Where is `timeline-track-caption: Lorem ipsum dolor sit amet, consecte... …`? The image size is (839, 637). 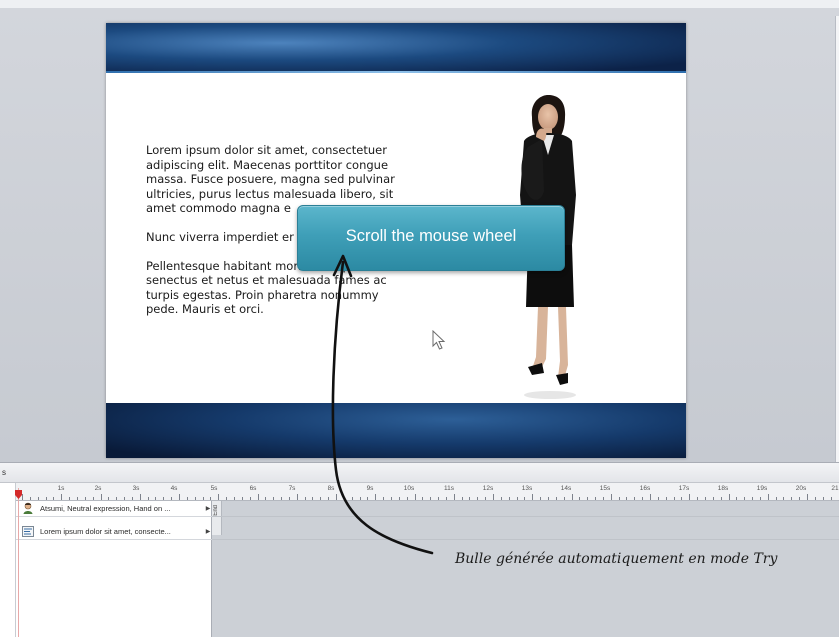
timeline-track-caption: Lorem ipsum dolor sit amet, consecte... … is located at coordinates (114, 531).